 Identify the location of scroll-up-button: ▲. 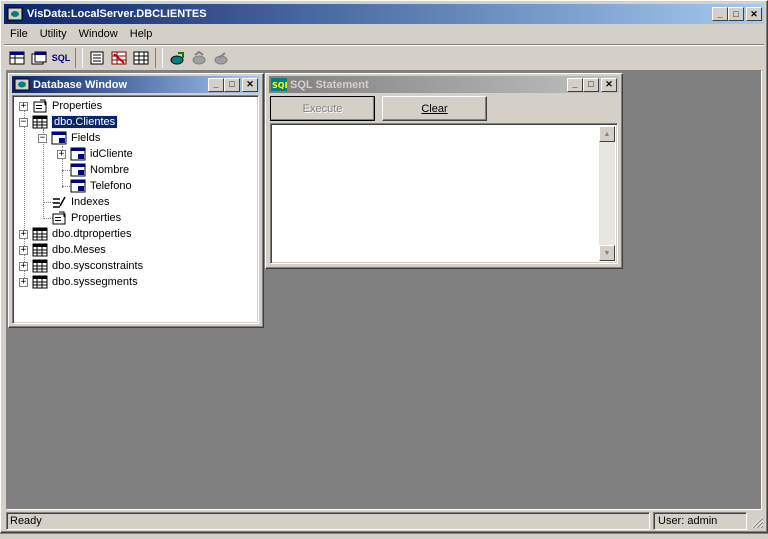
(607, 134).